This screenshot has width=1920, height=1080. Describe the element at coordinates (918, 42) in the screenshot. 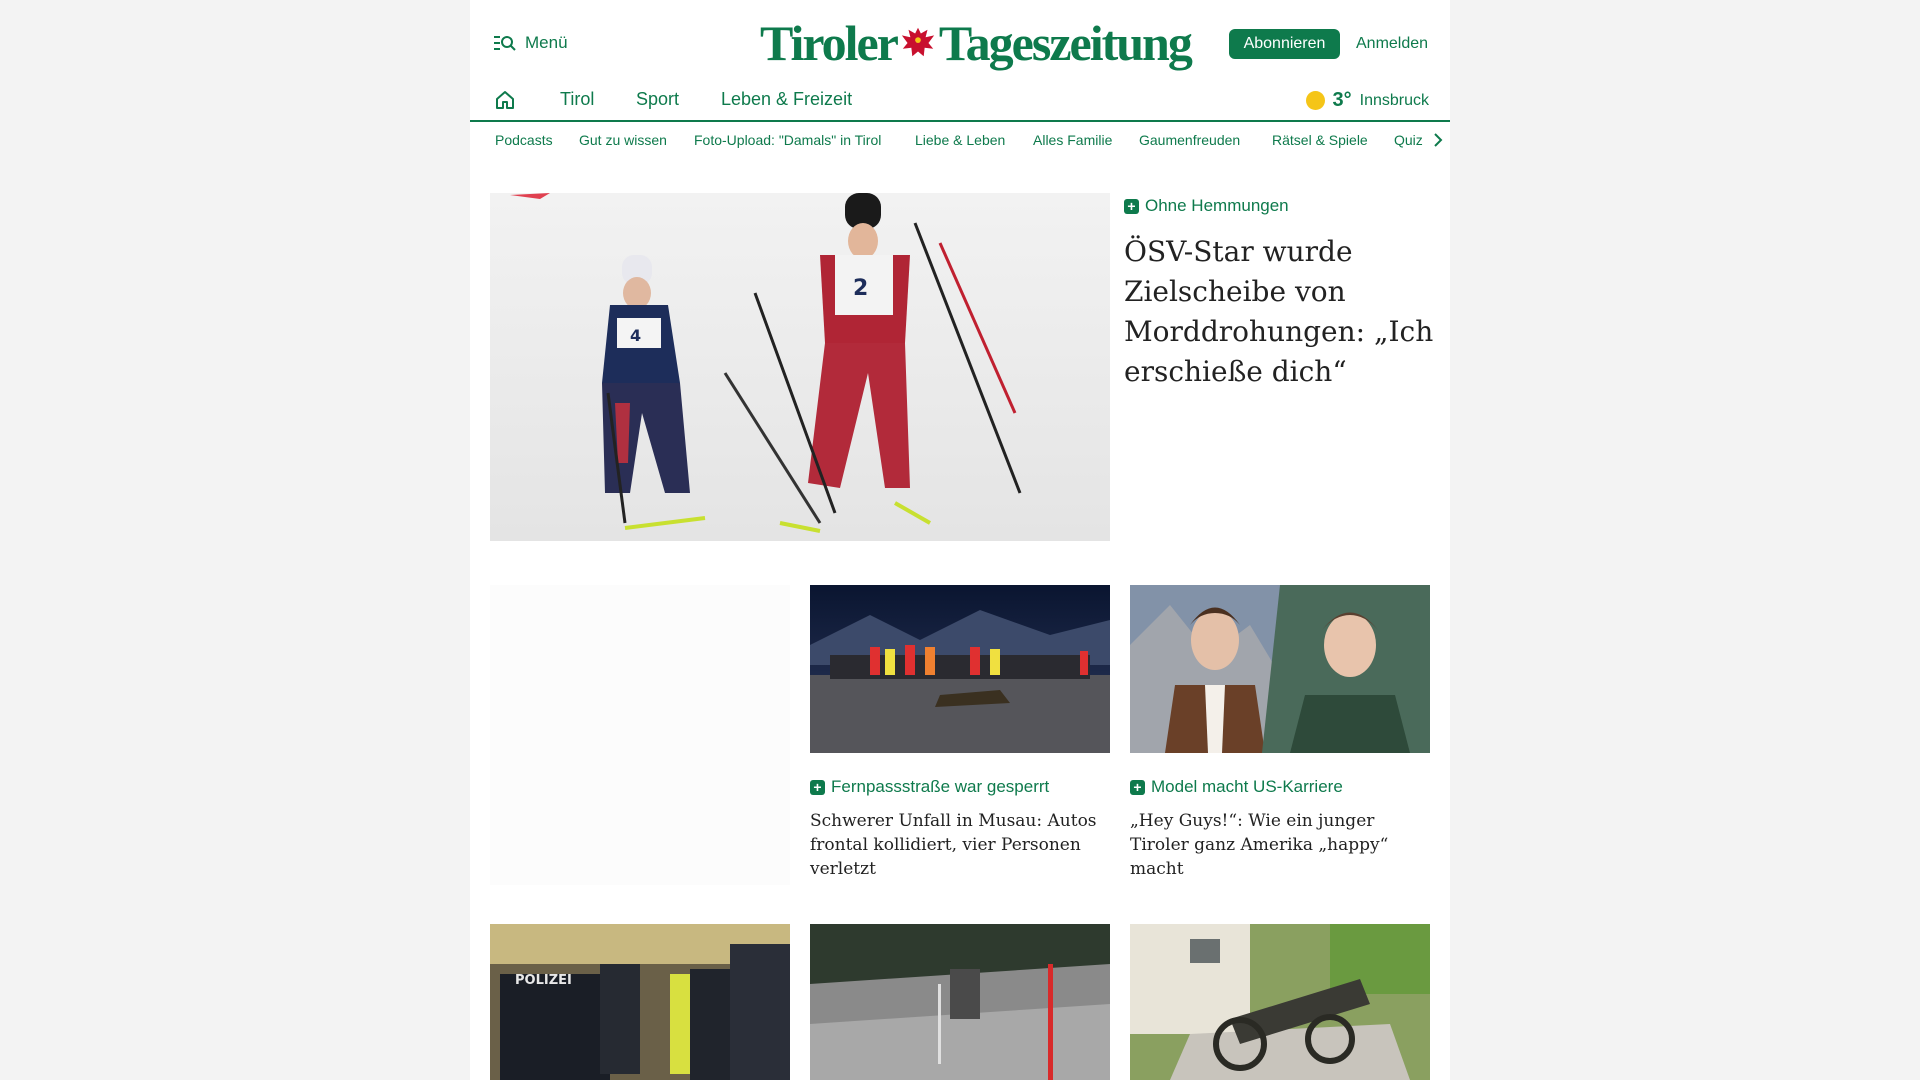

I see `tyrolean-eagle-icon` at that location.